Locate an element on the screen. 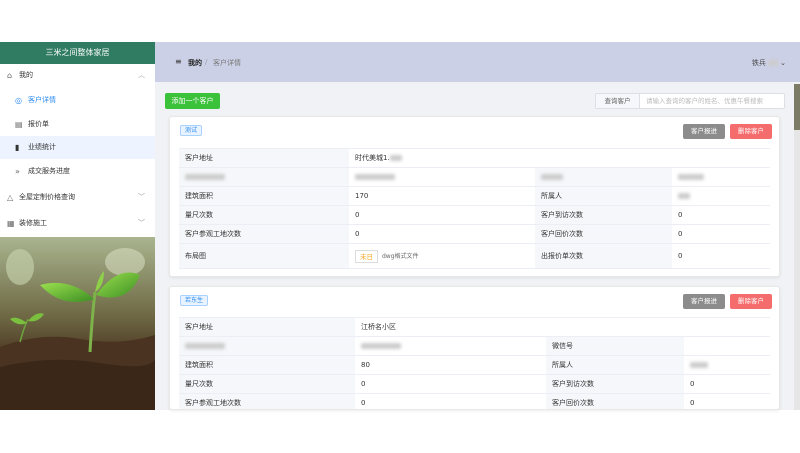 Image resolution: width=800 pixels, height=453 pixels. sidebar-item-label: 报价单 is located at coordinates (38, 124).